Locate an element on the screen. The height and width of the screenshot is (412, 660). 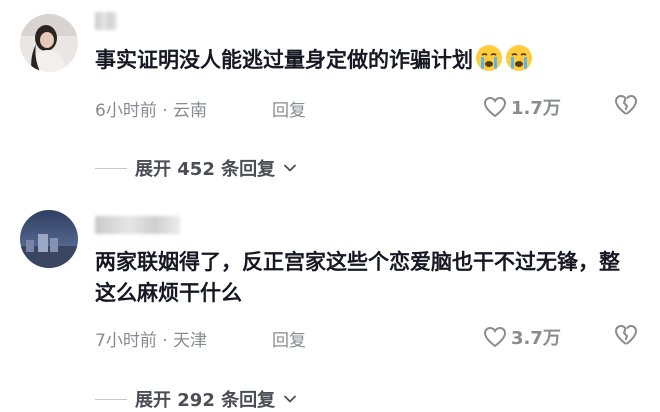
like-count: 3.7万 is located at coordinates (536, 338).